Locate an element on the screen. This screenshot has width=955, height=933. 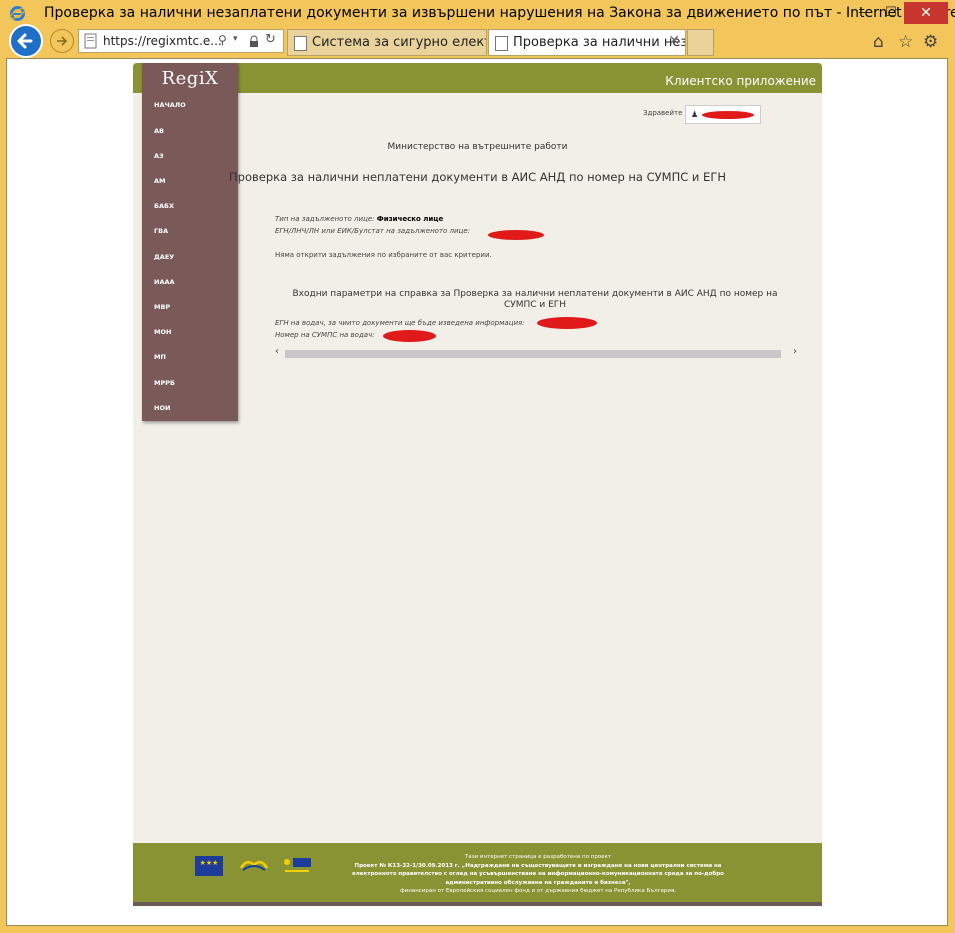
sidebar-item-mvr: МВР is located at coordinates (162, 307).